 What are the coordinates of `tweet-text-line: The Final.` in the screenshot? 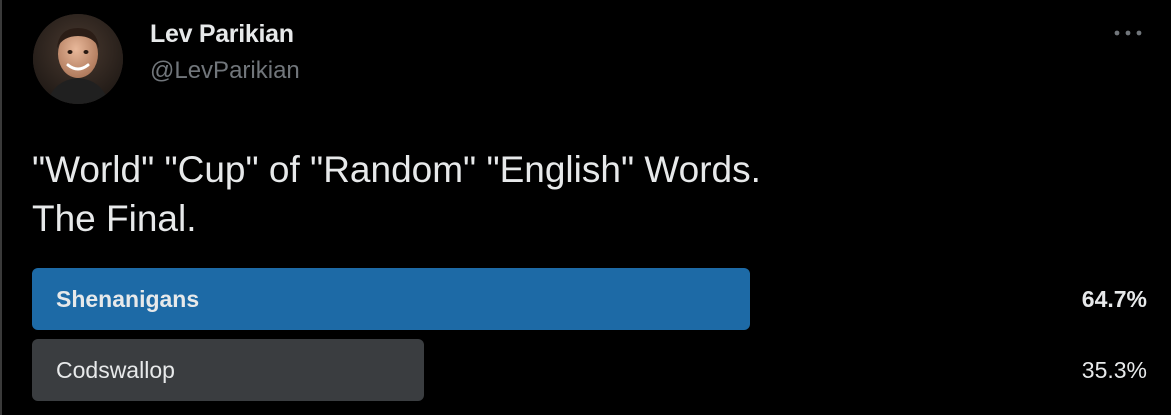 It's located at (114, 218).